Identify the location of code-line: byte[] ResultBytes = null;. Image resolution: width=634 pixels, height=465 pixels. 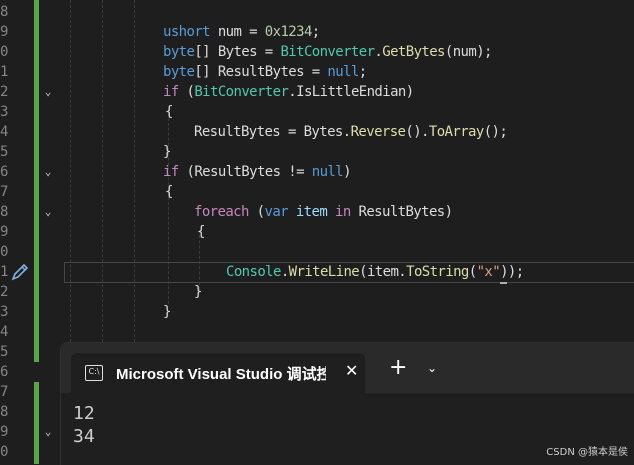
(265, 72).